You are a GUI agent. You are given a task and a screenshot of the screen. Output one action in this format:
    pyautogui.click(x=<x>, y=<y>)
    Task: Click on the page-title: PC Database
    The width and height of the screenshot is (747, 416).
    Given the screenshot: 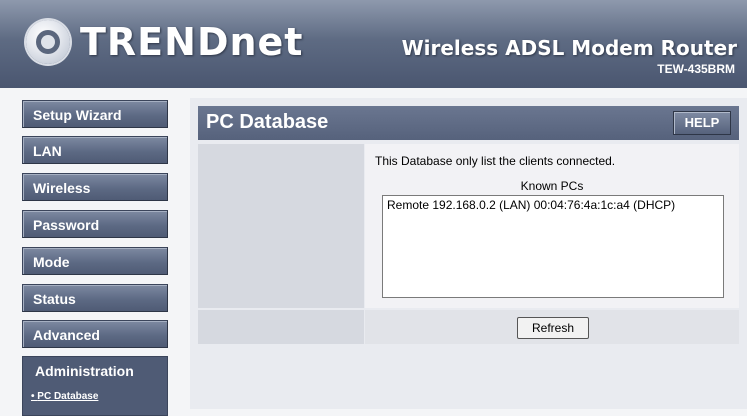 What is the action you would take?
    pyautogui.click(x=267, y=122)
    